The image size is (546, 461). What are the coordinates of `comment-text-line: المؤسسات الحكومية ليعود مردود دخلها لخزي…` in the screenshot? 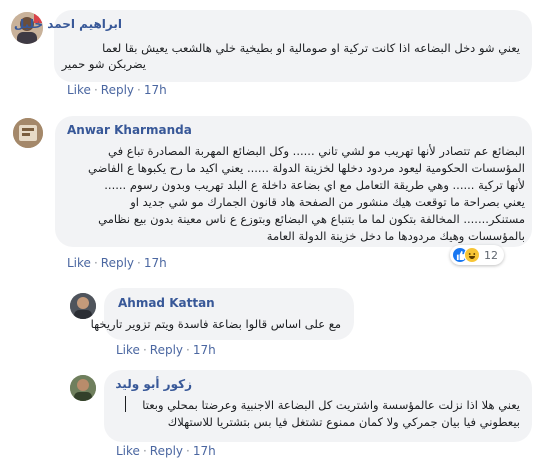 It's located at (306, 168).